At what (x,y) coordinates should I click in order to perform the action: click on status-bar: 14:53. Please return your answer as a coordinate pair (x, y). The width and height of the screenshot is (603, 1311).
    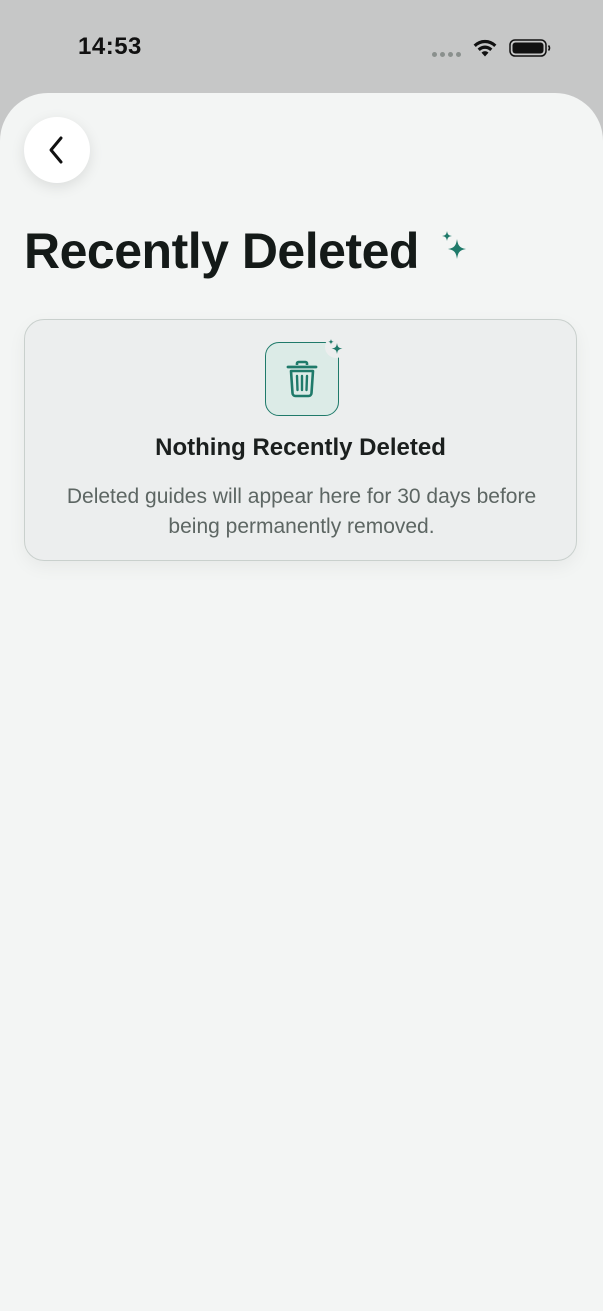
    Looking at the image, I should click on (301, 46).